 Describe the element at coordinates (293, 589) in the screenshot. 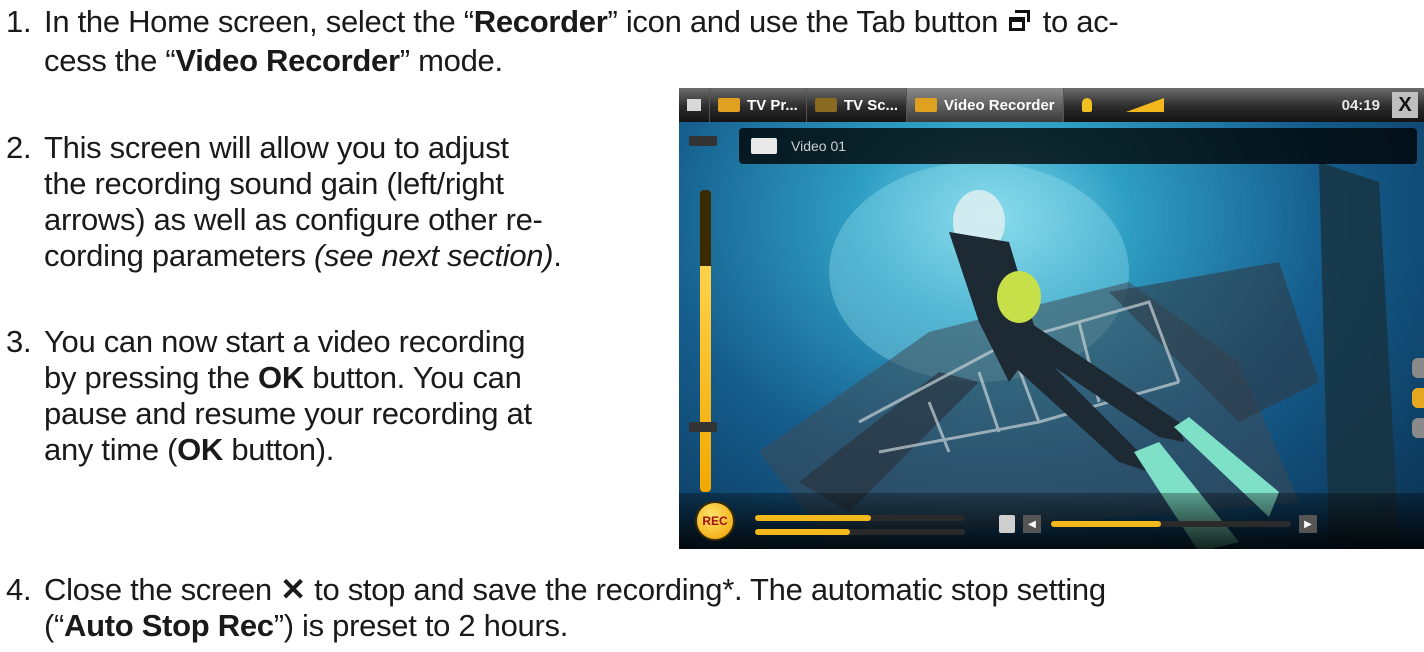

I see `close-x-icon: ✕` at that location.